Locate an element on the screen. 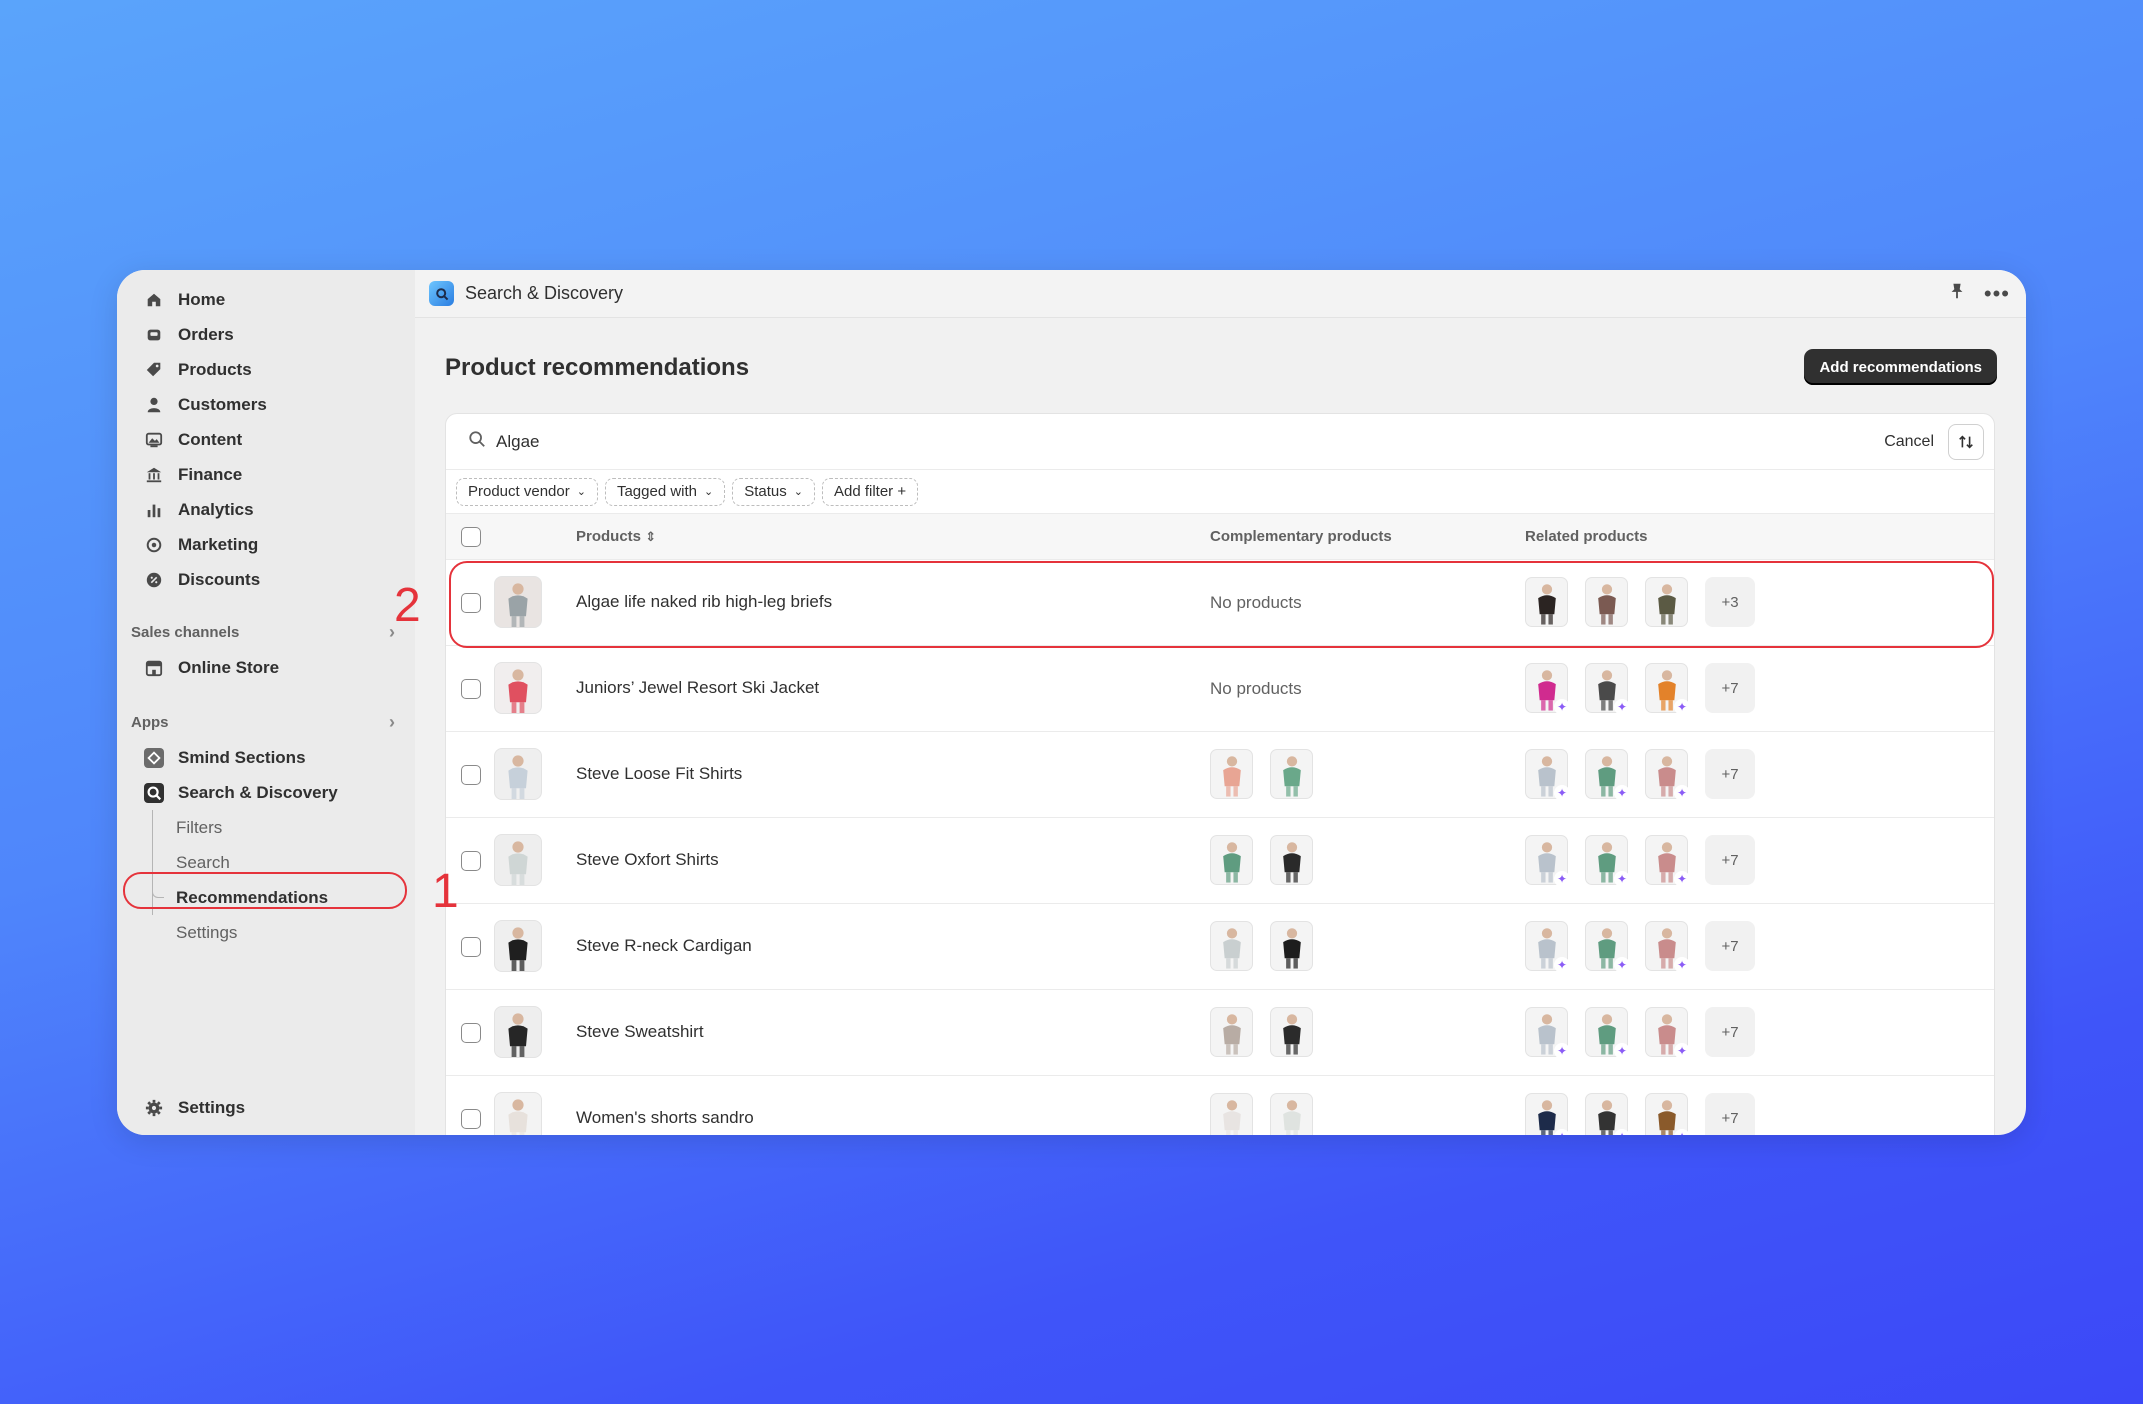  filter-product-vendor: Product vendor ⌄ is located at coordinates (527, 491).